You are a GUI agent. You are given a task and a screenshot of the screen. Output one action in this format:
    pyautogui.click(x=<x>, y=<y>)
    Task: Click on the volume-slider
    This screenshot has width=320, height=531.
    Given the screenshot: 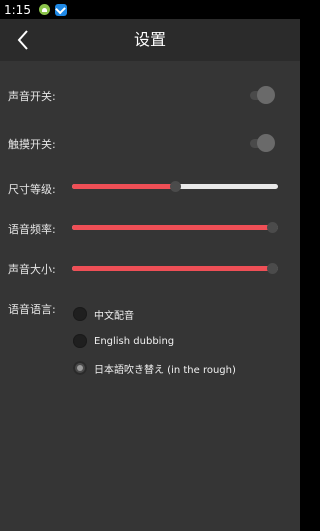 What is the action you would take?
    pyautogui.click(x=175, y=268)
    